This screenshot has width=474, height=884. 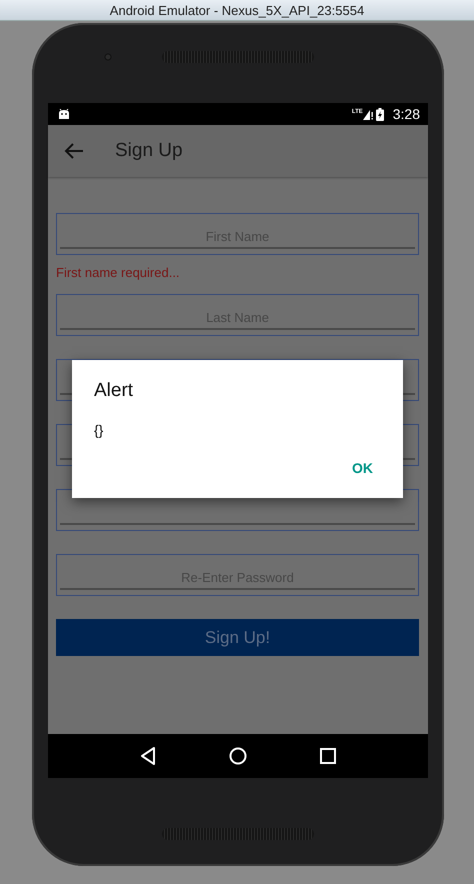 What do you see at coordinates (237, 10) in the screenshot?
I see `window-title: Android Emulator - Nexus_5X_API_23:5554` at bounding box center [237, 10].